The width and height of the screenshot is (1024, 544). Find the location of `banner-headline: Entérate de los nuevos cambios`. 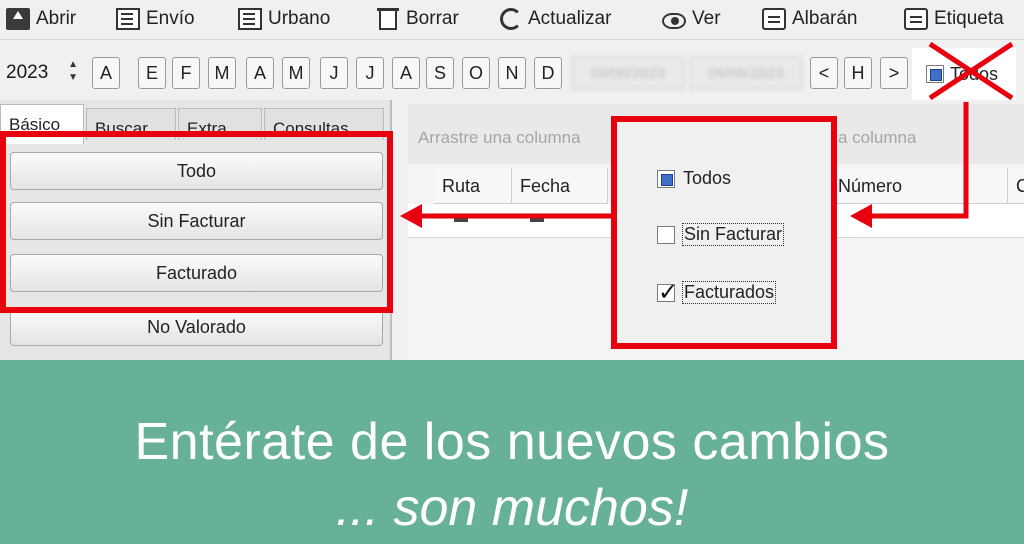

banner-headline: Entérate de los nuevos cambios is located at coordinates (512, 442).